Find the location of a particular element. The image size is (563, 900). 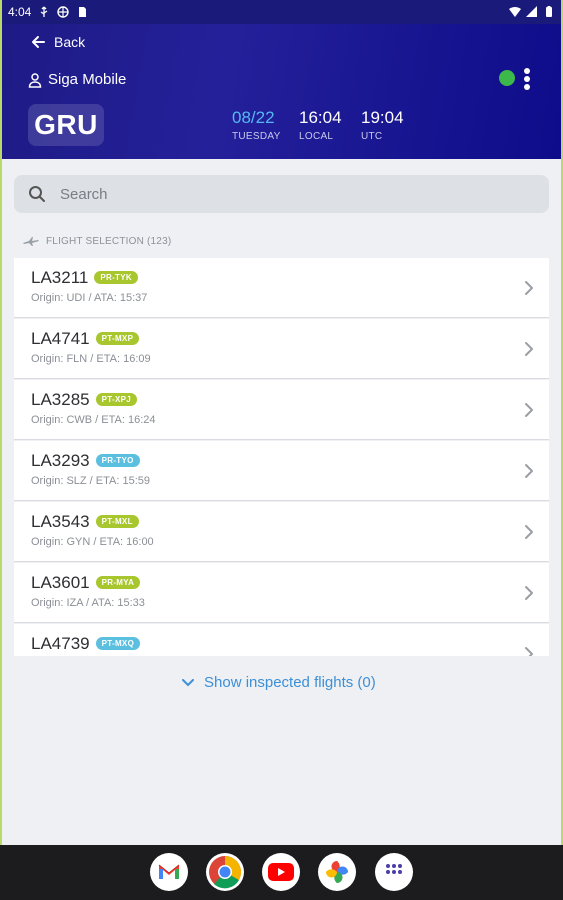

app-drawer-icon is located at coordinates (394, 872).